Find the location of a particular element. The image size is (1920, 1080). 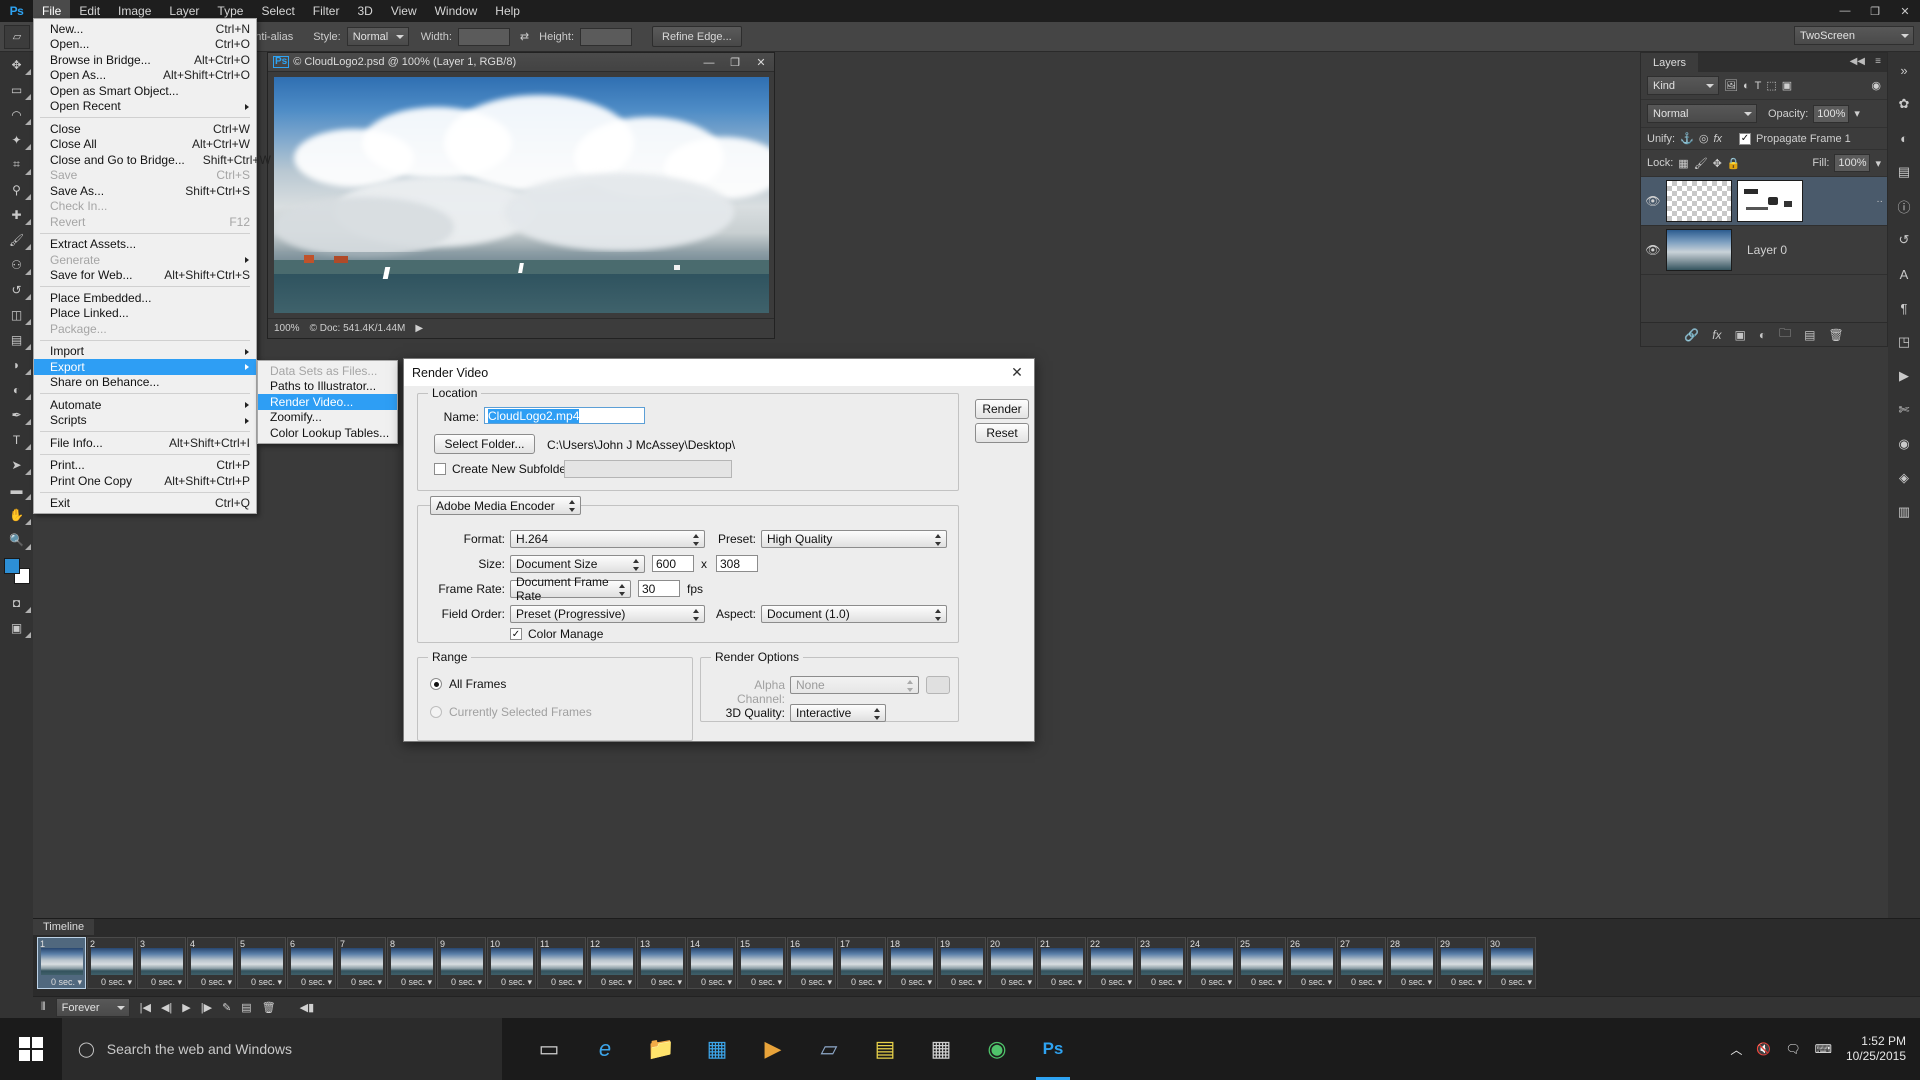

file-explorer-icon: 📁 is located at coordinates (661, 1049).